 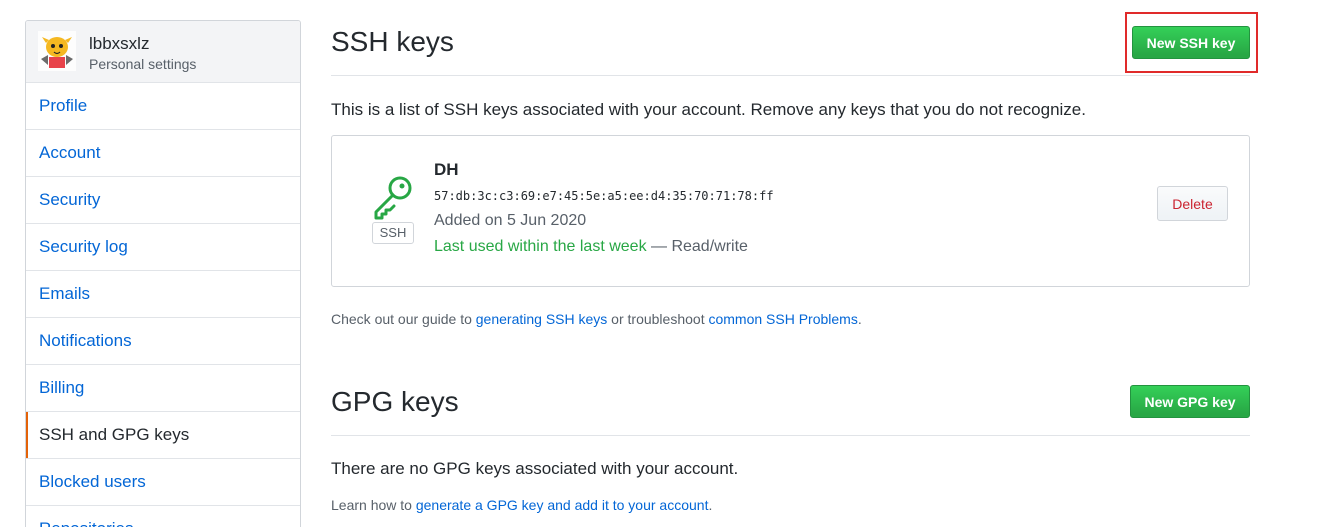 What do you see at coordinates (392, 41) in the screenshot?
I see `ssh-section-title: SSH keys` at bounding box center [392, 41].